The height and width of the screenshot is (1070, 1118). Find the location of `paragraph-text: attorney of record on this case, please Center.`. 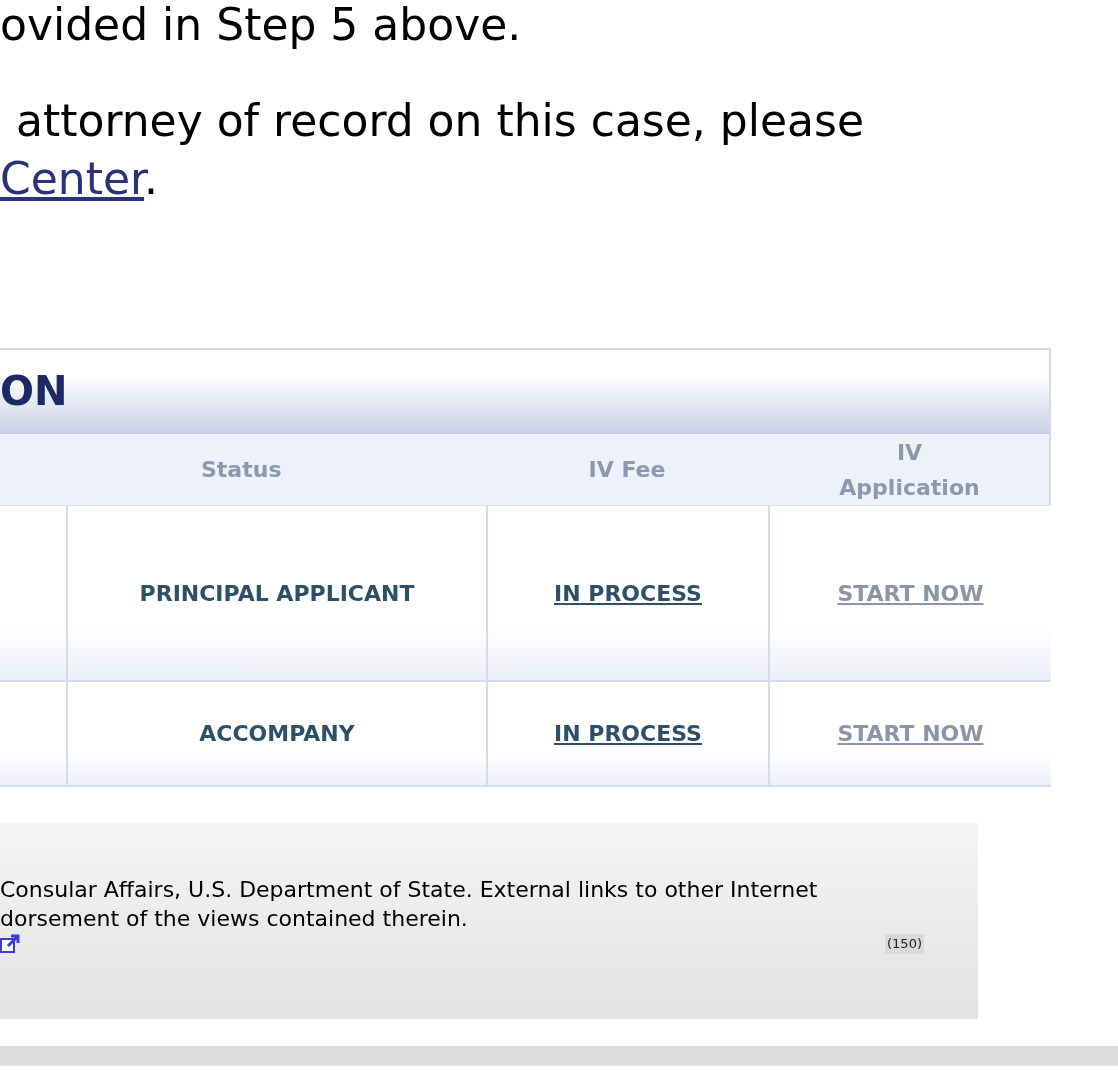

paragraph-text: attorney of record on this case, please Center. is located at coordinates (432, 150).